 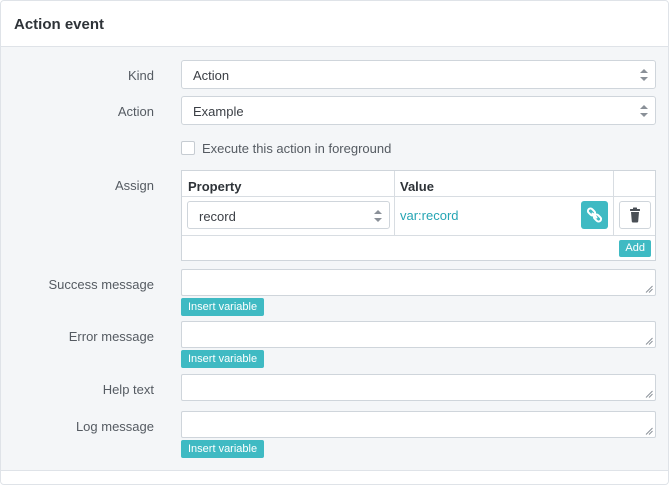 What do you see at coordinates (418, 424) in the screenshot?
I see `log-message-field` at bounding box center [418, 424].